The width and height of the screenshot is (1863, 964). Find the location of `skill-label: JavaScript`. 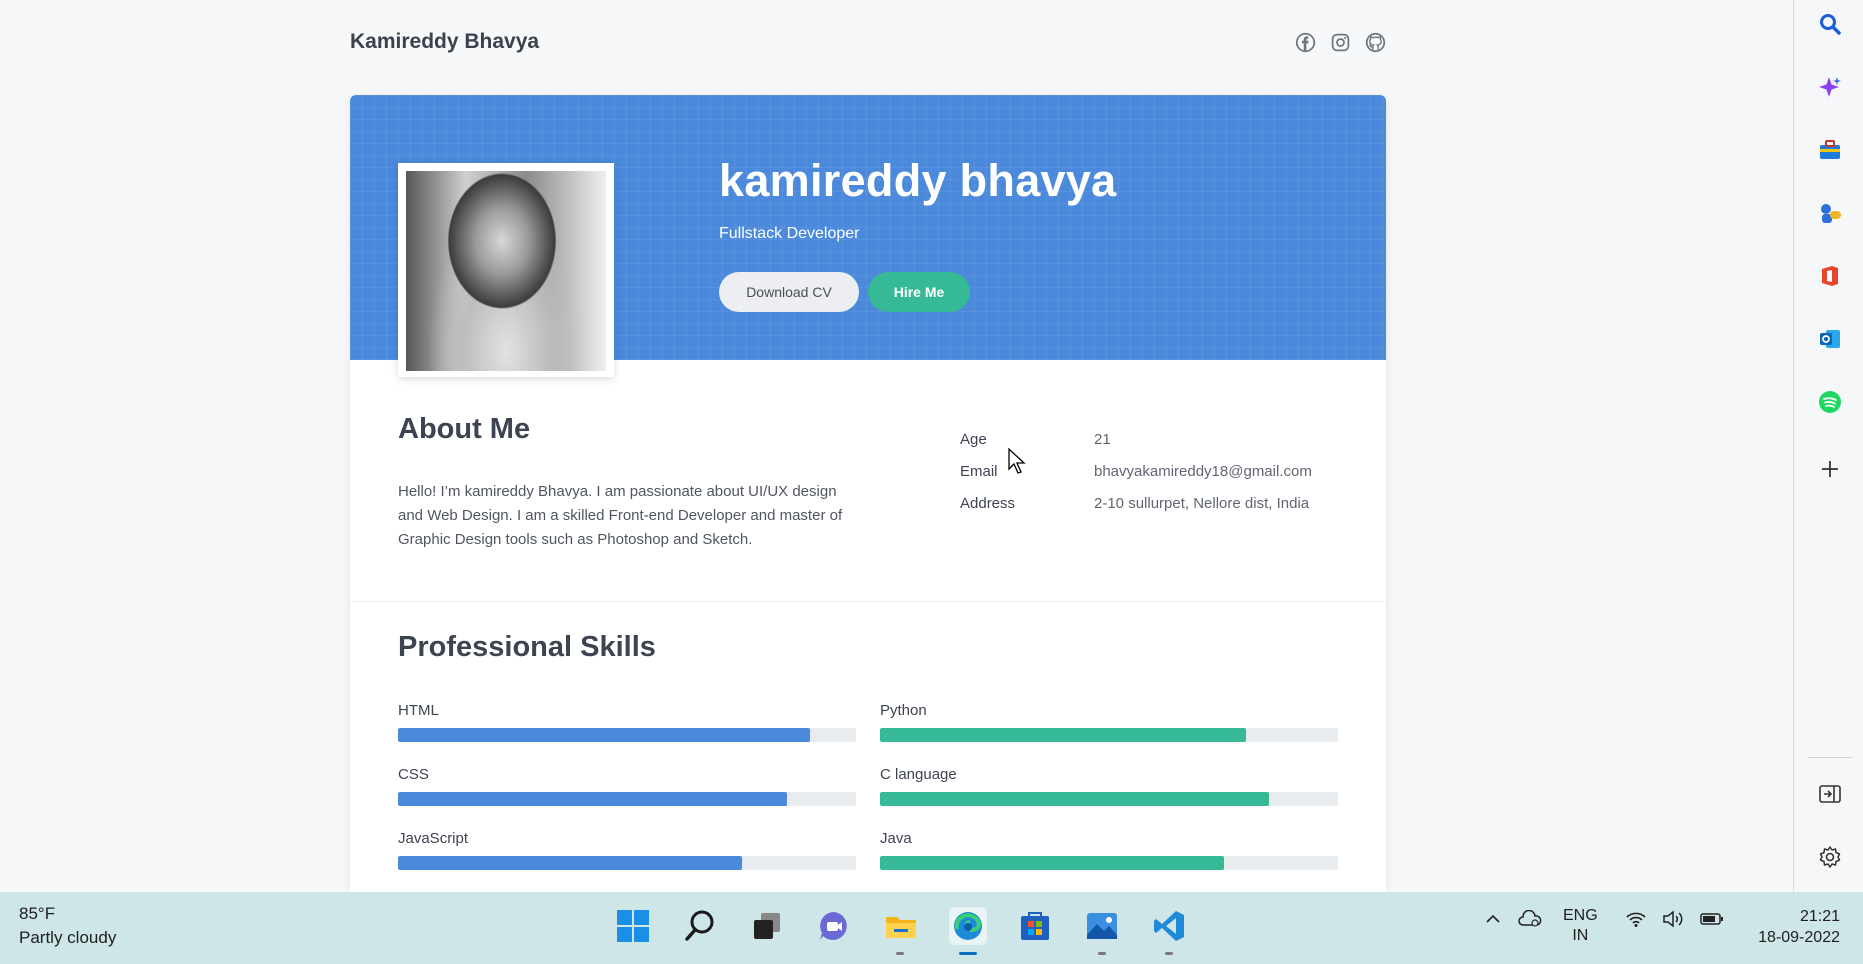

skill-label: JavaScript is located at coordinates (433, 838).